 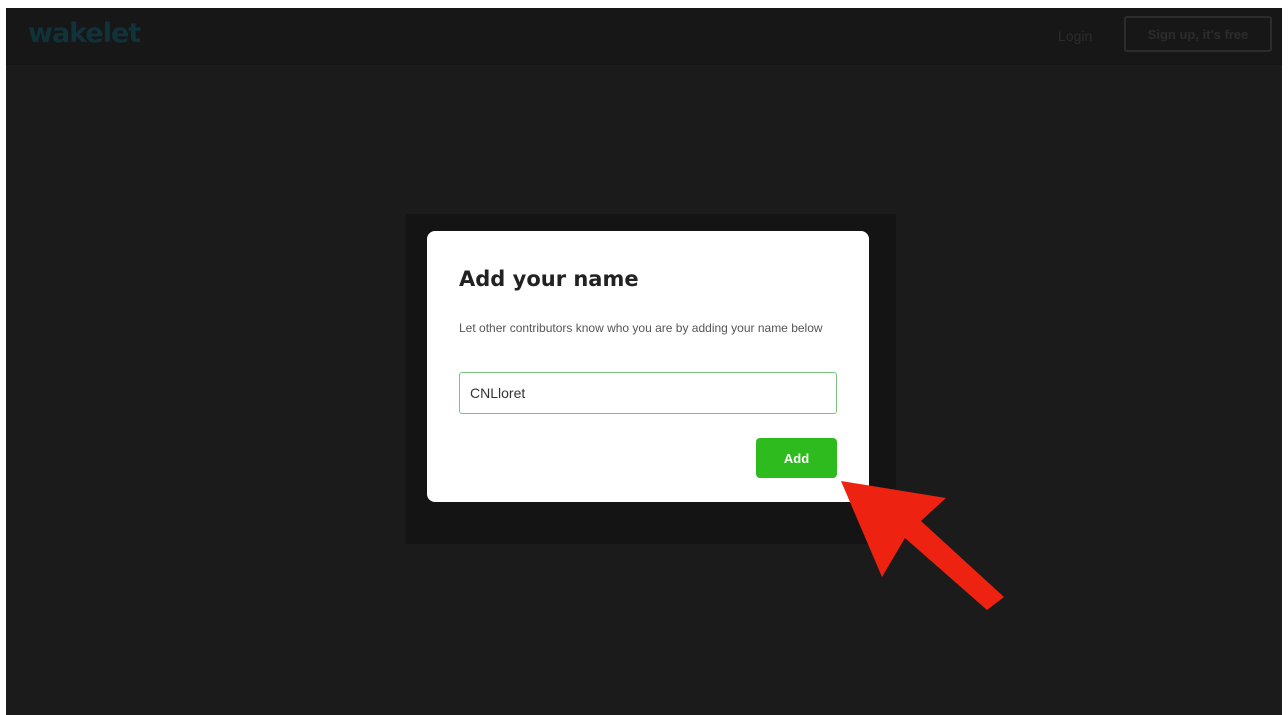 What do you see at coordinates (1075, 36) in the screenshot?
I see `login-link: Login` at bounding box center [1075, 36].